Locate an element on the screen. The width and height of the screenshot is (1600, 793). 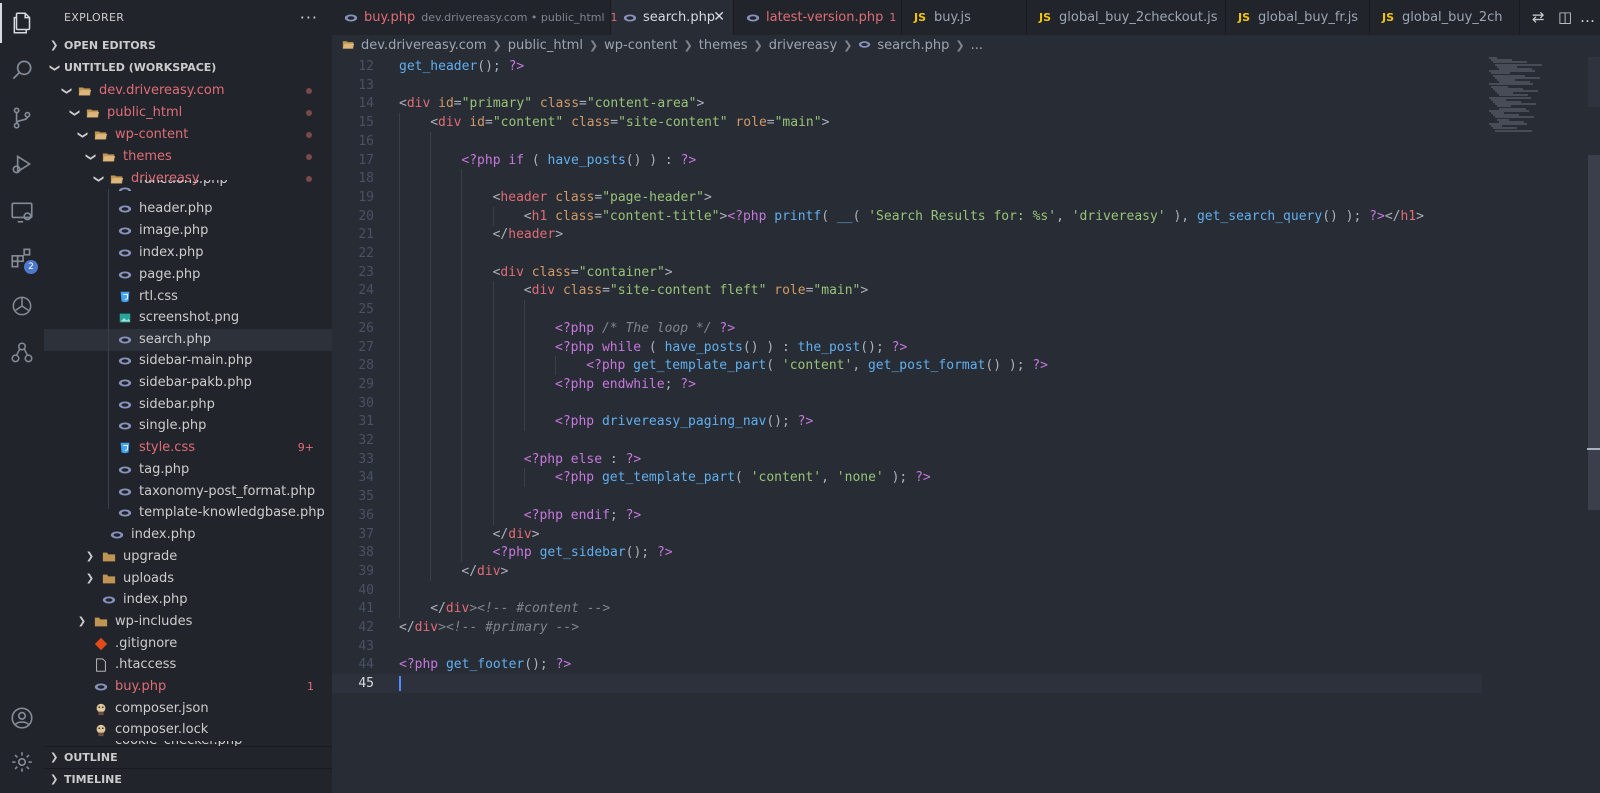
code-line: 40 is located at coordinates (907, 590).